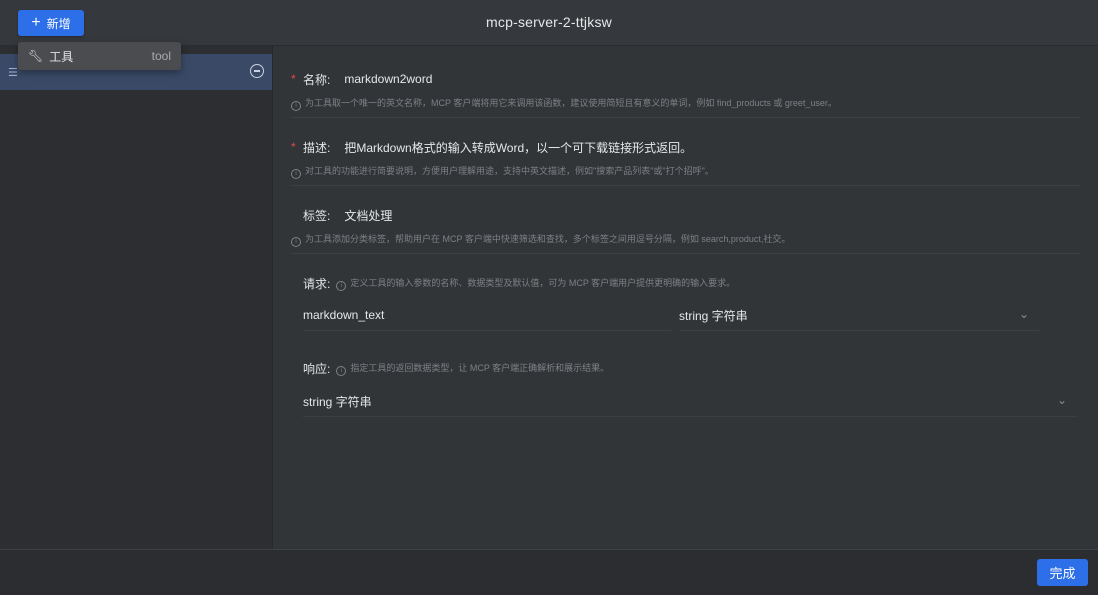 Image resolution: width=1098 pixels, height=595 pixels. I want to click on request-label: 请求:, so click(317, 283).